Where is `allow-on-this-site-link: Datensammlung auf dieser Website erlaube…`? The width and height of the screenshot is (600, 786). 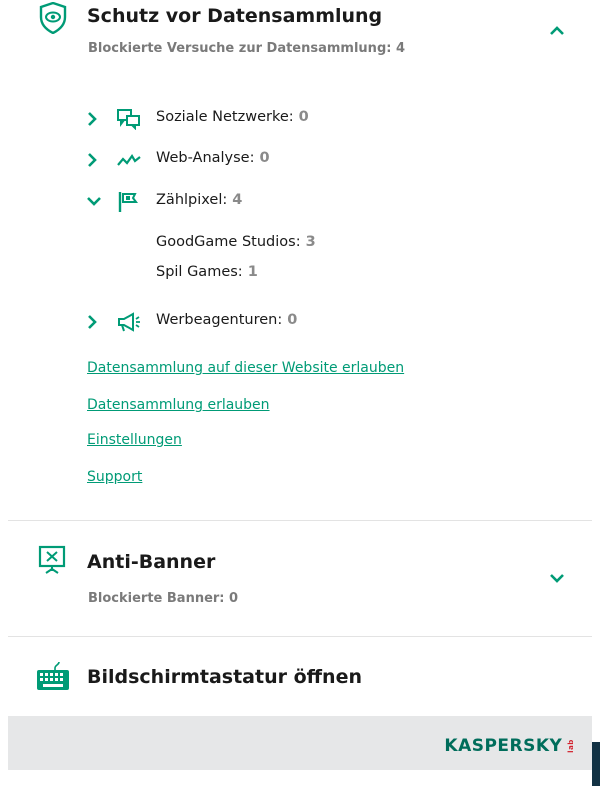 allow-on-this-site-link: Datensammlung auf dieser Website erlaube… is located at coordinates (245, 368).